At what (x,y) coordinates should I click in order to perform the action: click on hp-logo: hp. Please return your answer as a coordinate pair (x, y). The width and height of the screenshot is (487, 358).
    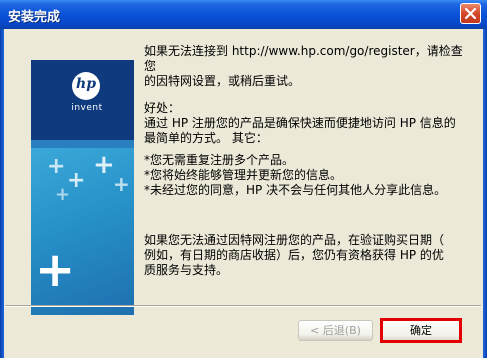
    Looking at the image, I should click on (86, 86).